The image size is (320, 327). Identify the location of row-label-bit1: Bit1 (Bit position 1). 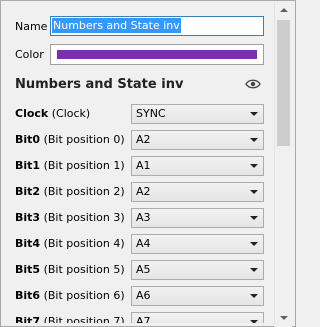
(70, 165).